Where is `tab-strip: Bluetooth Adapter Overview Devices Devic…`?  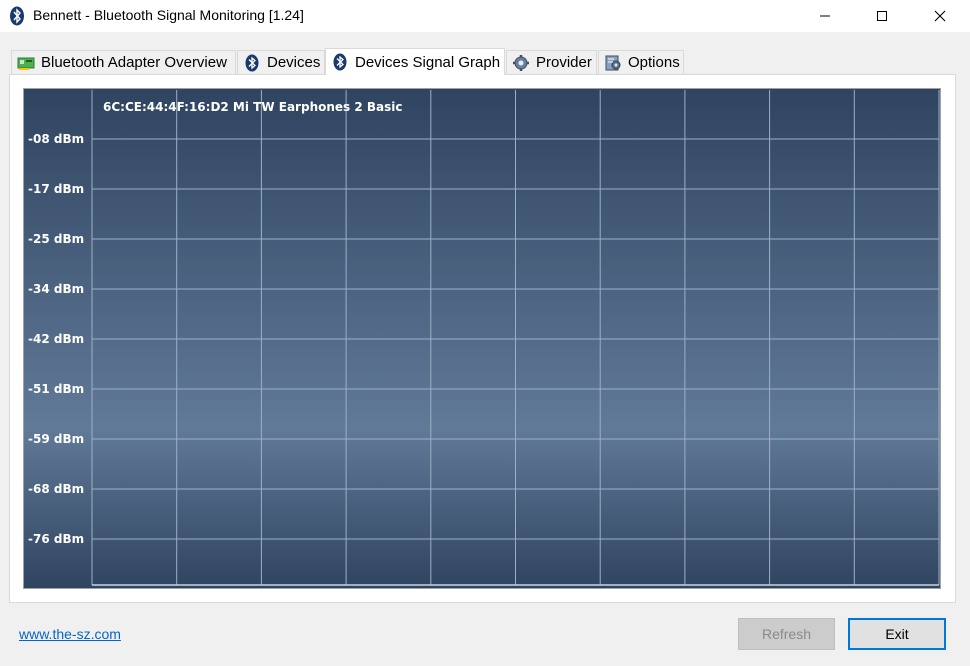 tab-strip: Bluetooth Adapter Overview Devices Devic… is located at coordinates (490, 61).